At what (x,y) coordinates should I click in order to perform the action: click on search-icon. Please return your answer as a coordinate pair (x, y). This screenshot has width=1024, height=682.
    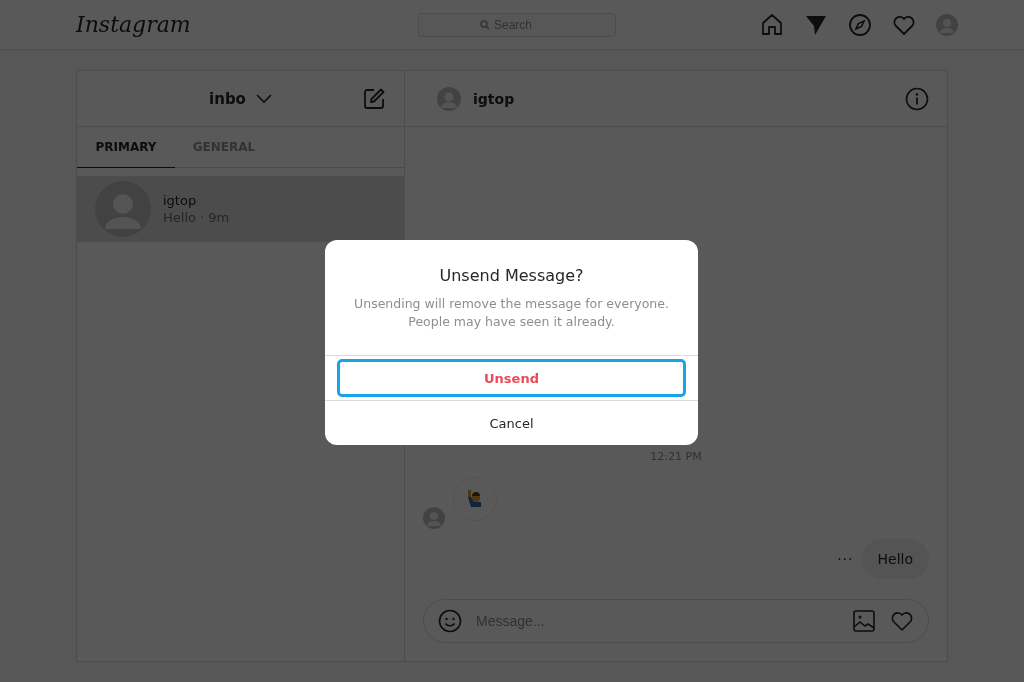
    Looking at the image, I should click on (485, 24).